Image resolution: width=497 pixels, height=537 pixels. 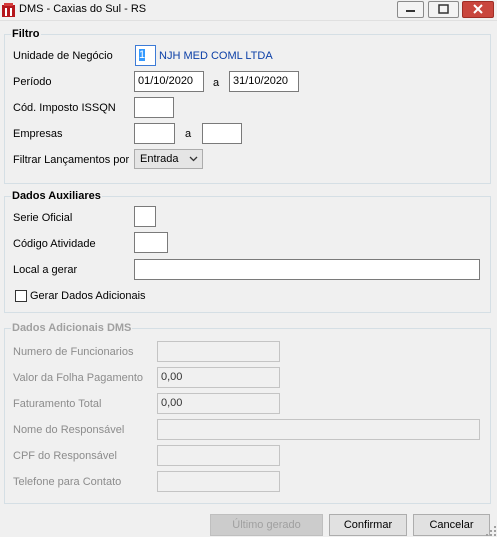 What do you see at coordinates (56, 196) in the screenshot?
I see `auxiliares-title: Dados Auxiliares` at bounding box center [56, 196].